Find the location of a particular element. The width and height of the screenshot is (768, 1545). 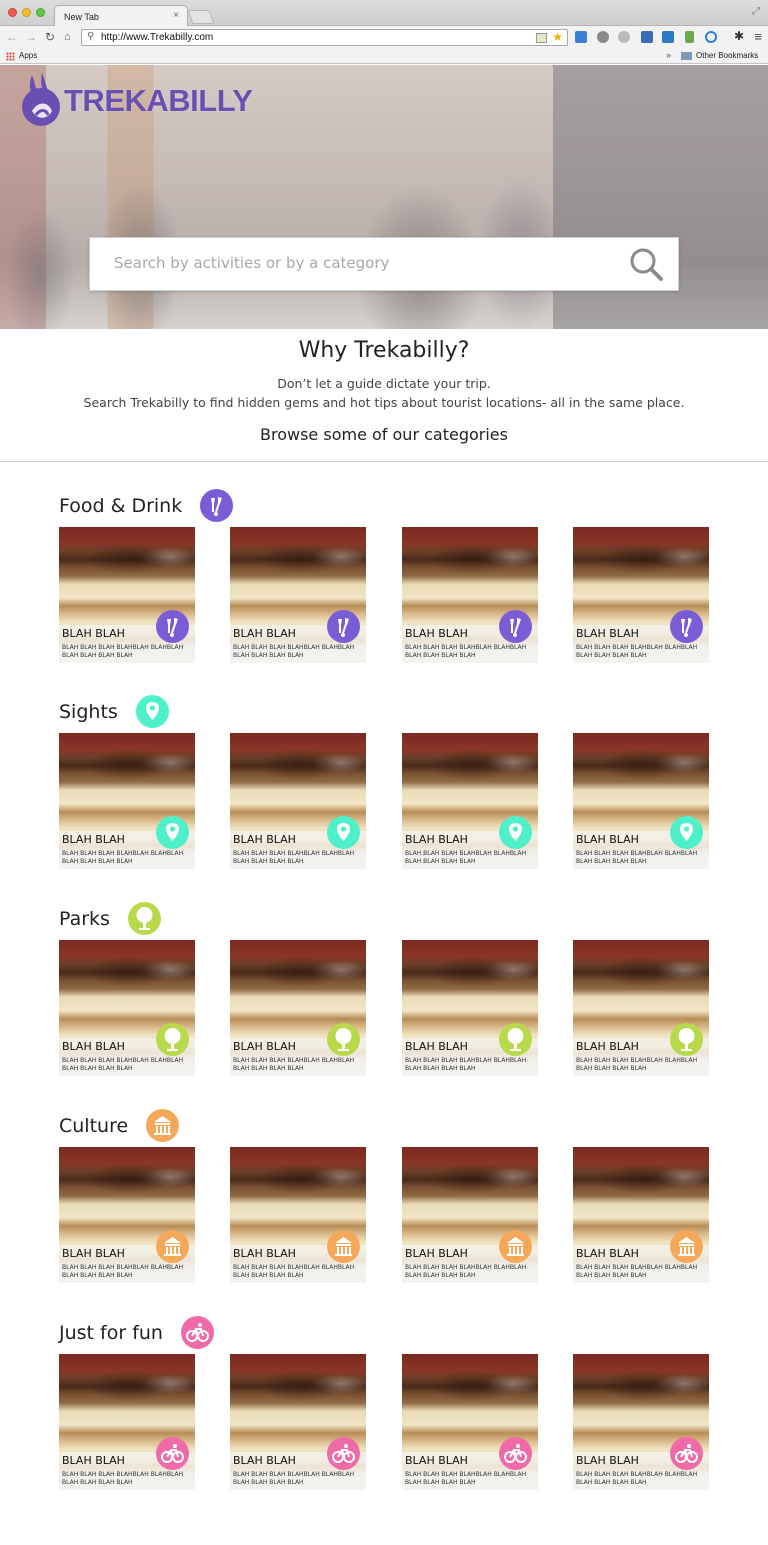

address-url: http://www.Trekabilly.com is located at coordinates (157, 37).